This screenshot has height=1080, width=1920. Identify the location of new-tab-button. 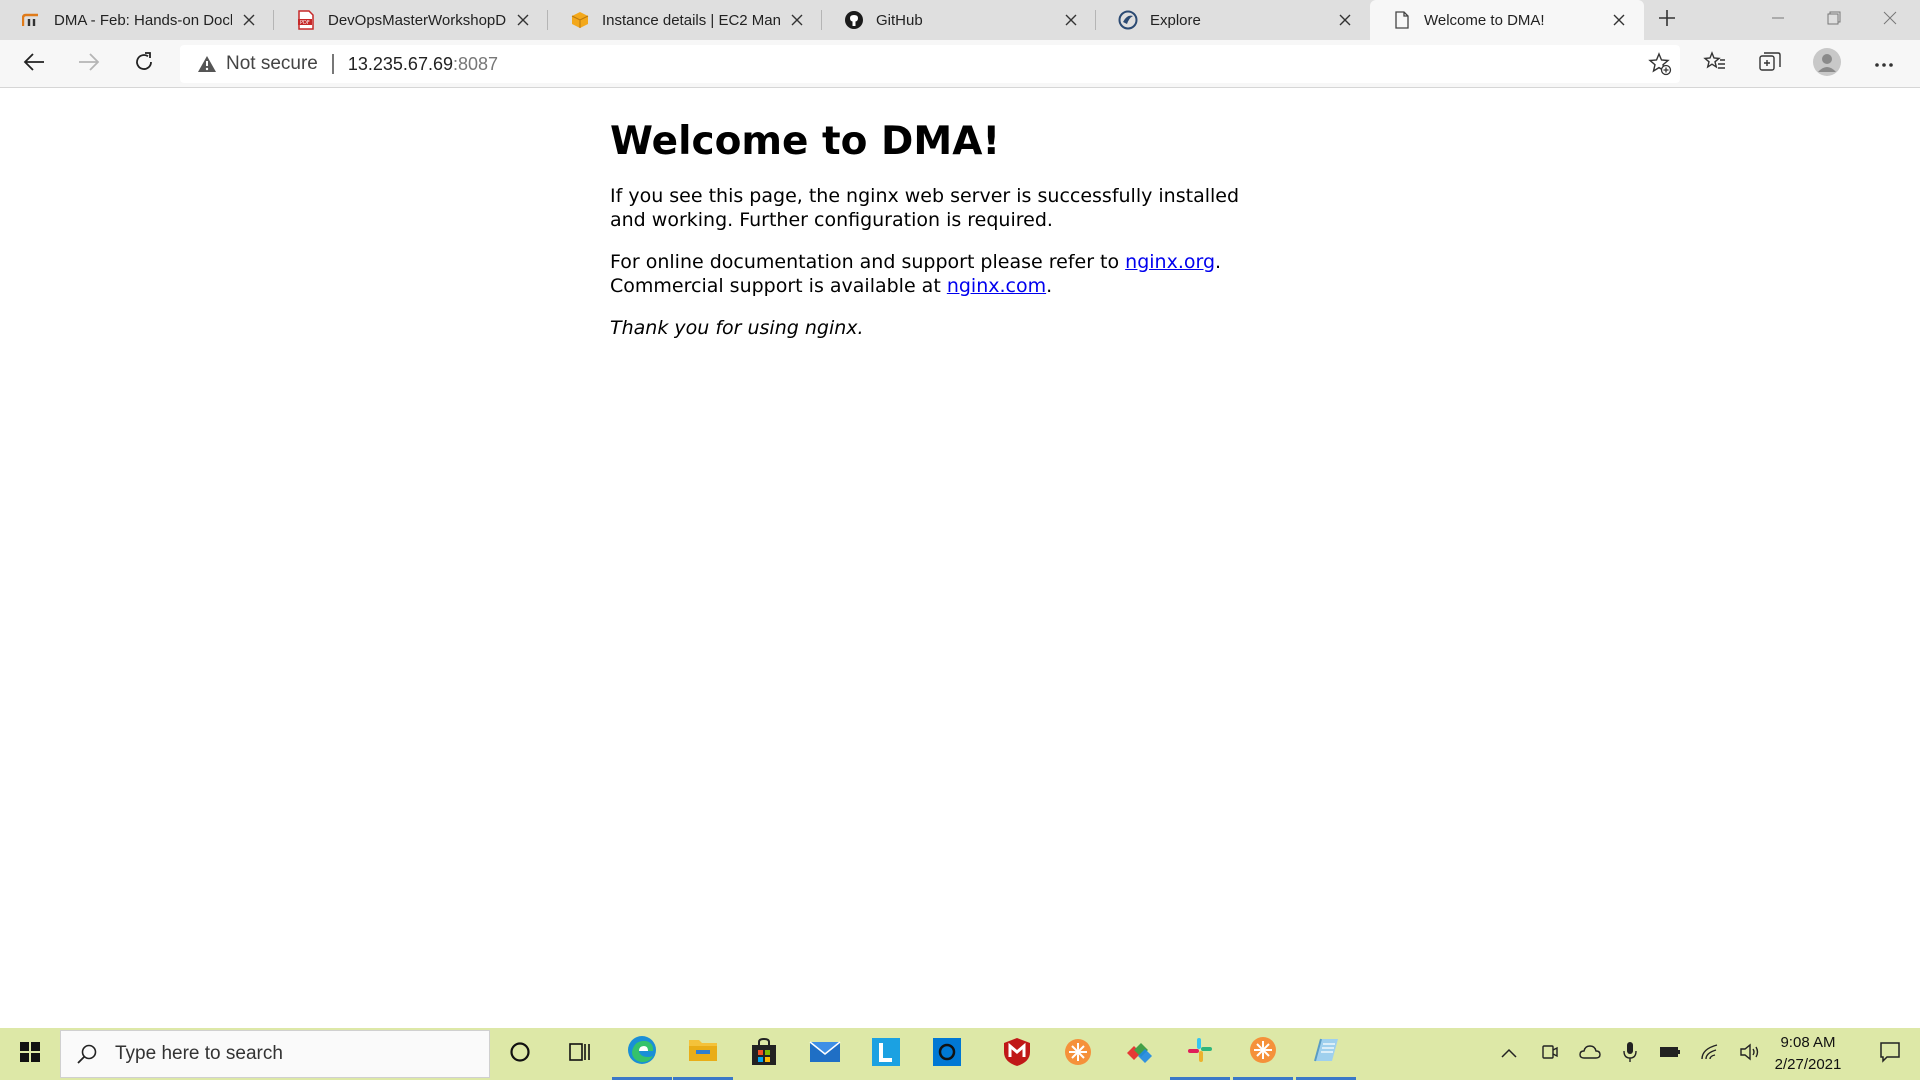
(1667, 20).